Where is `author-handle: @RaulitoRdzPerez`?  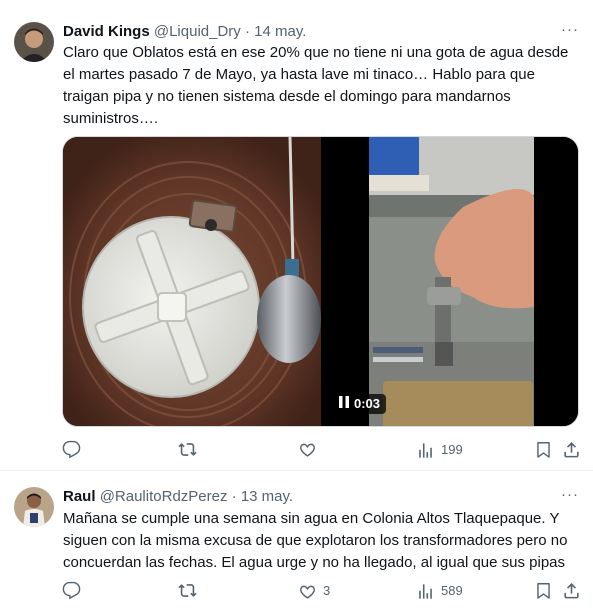 author-handle: @RaulitoRdzPerez is located at coordinates (164, 496).